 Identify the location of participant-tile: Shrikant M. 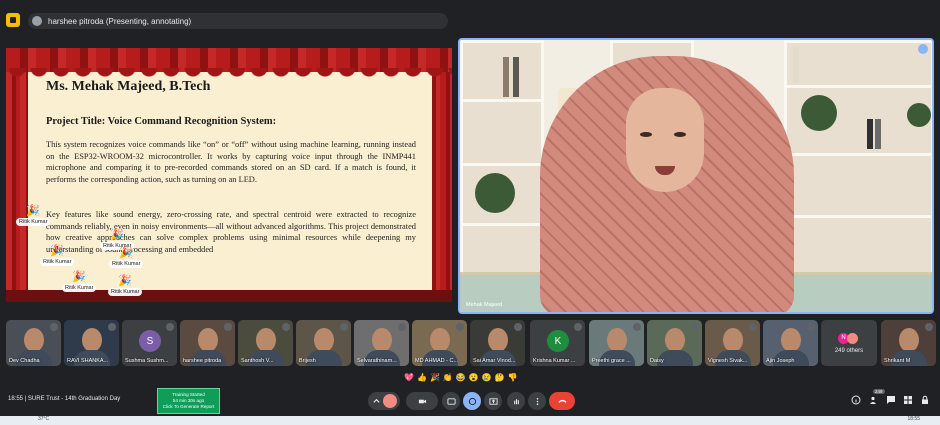
(908, 343).